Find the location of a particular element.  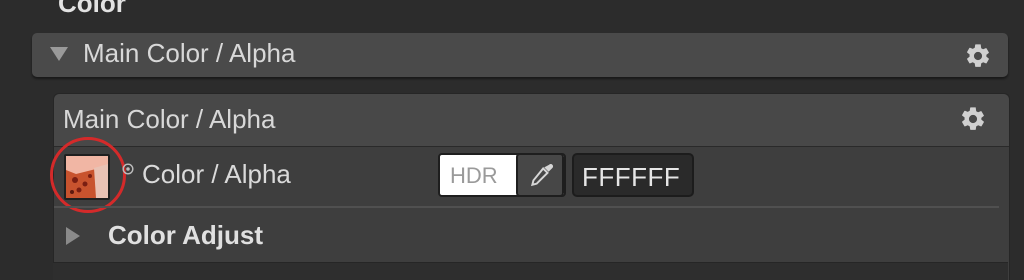

collapsed-arrow-icon is located at coordinates (73, 236).